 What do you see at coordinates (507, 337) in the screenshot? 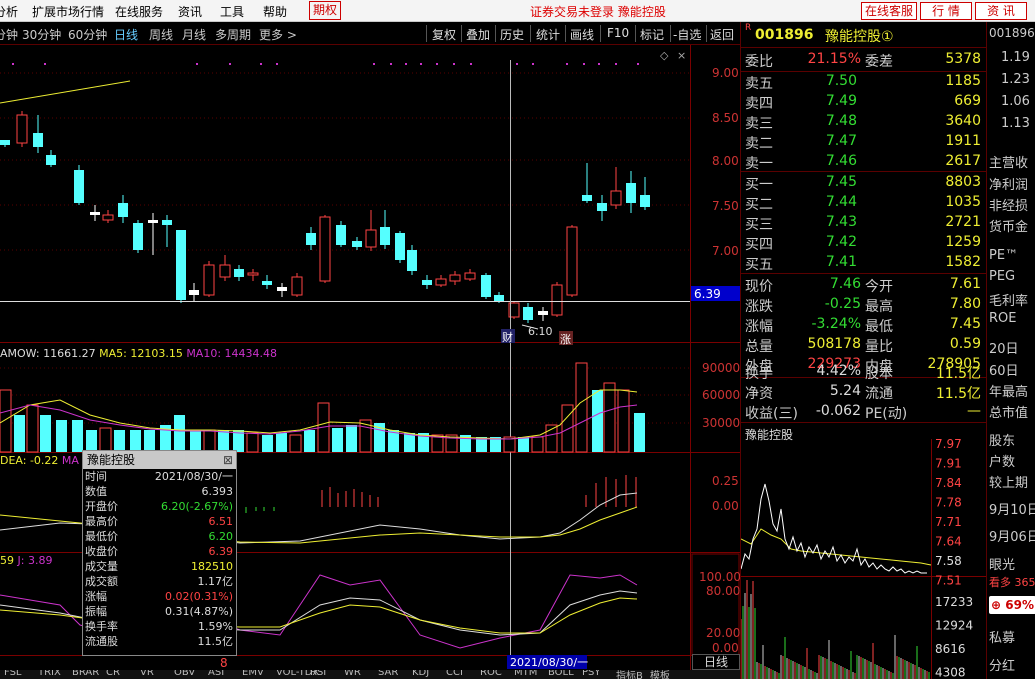
I see `cai-badge: 财` at bounding box center [507, 337].